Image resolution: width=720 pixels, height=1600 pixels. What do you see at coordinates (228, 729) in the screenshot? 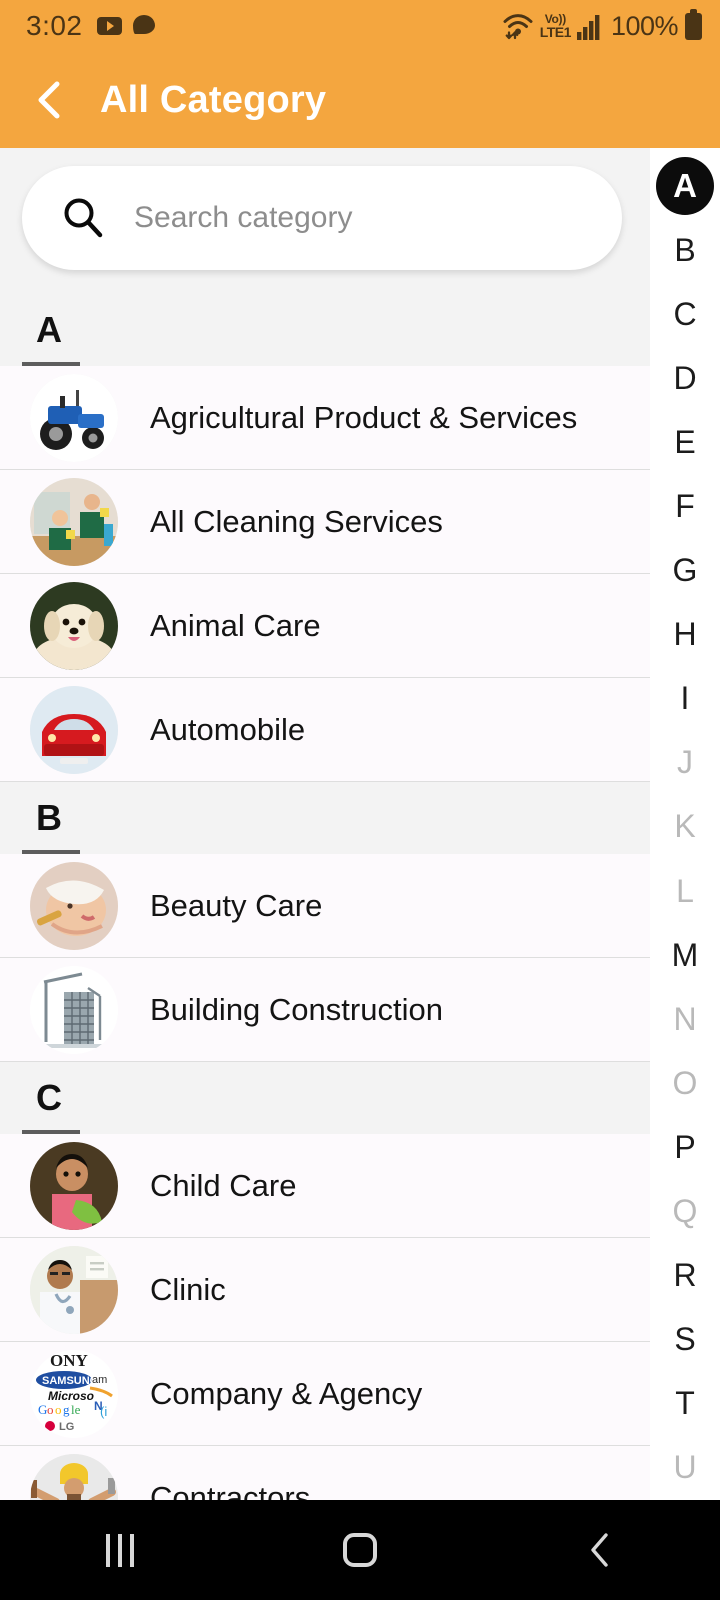
I see `list-item-label: Automobile` at bounding box center [228, 729].